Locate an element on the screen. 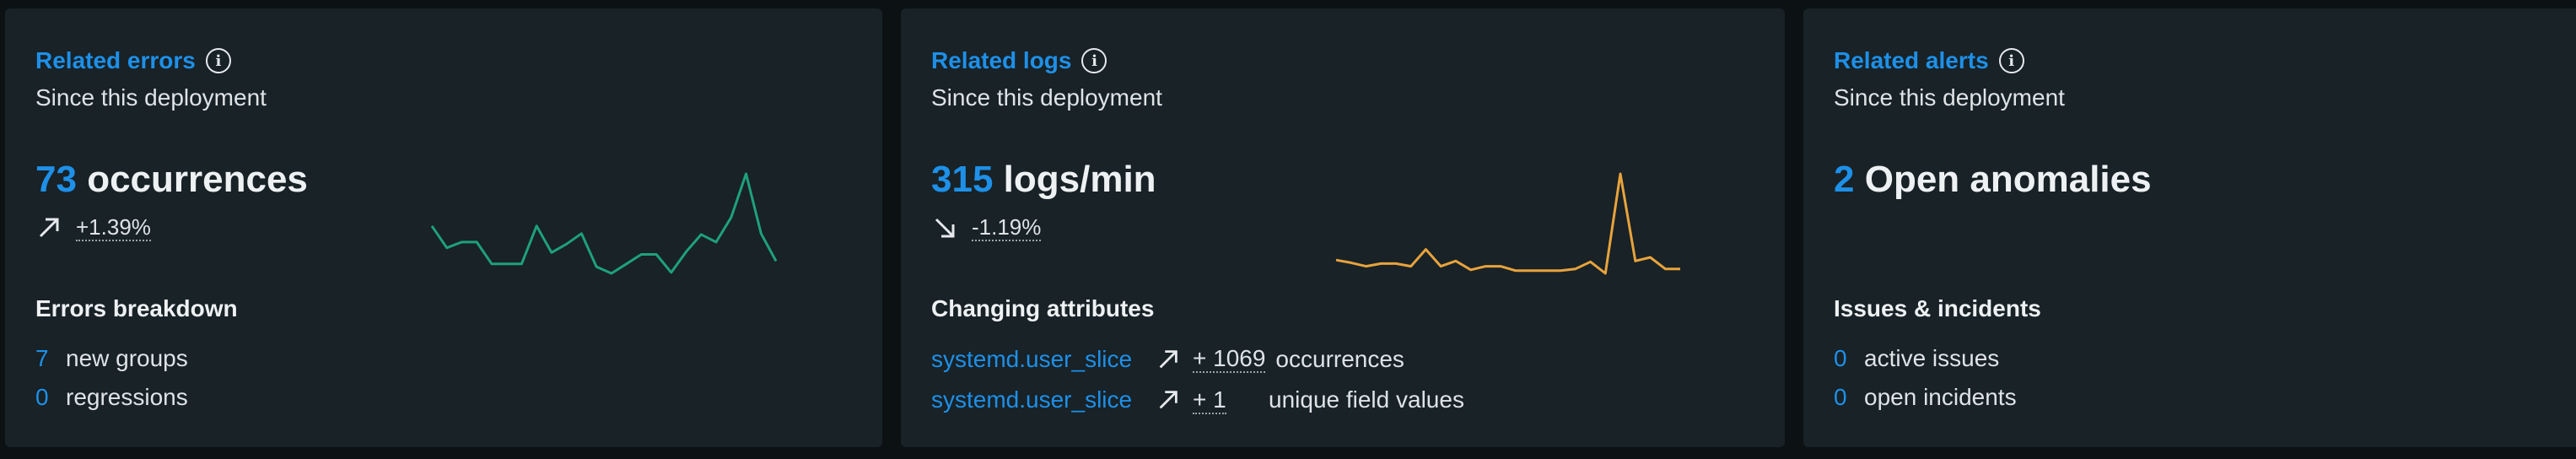 Image resolution: width=2576 pixels, height=459 pixels. errors-trend-value: +1.39% is located at coordinates (113, 227).